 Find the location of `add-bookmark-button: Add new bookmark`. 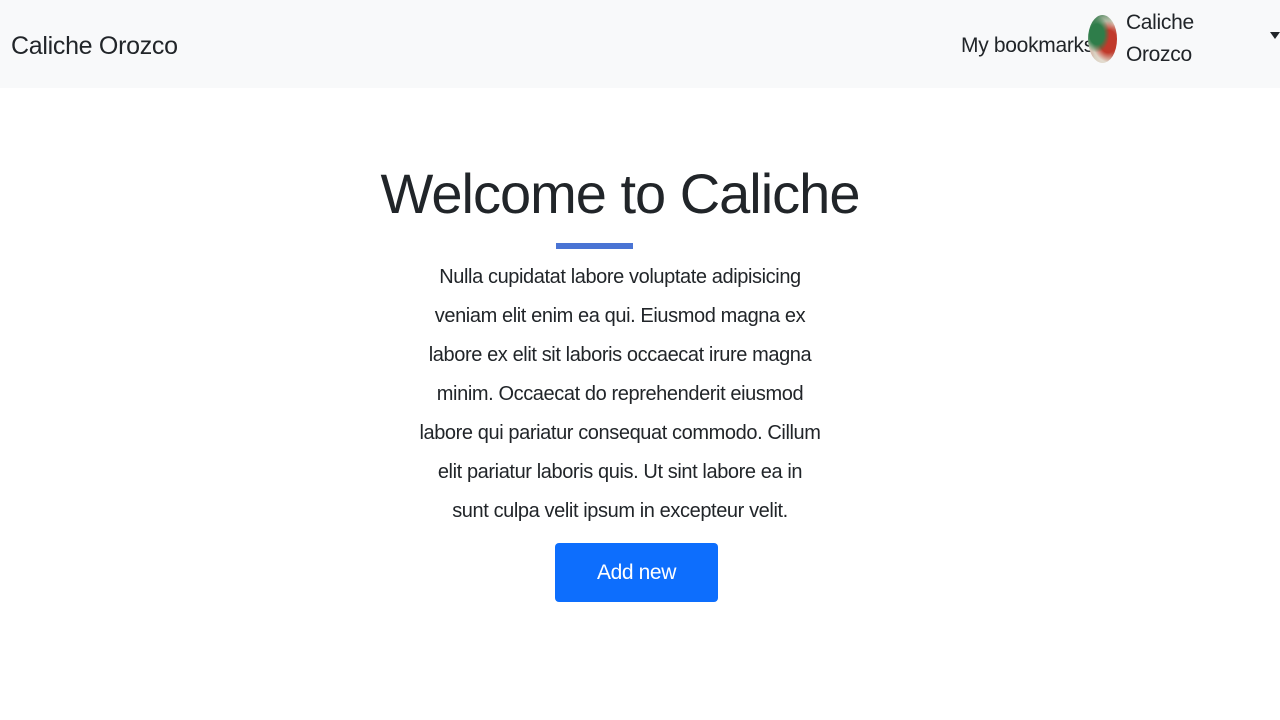

add-bookmark-button: Add new bookmark is located at coordinates (636, 593).